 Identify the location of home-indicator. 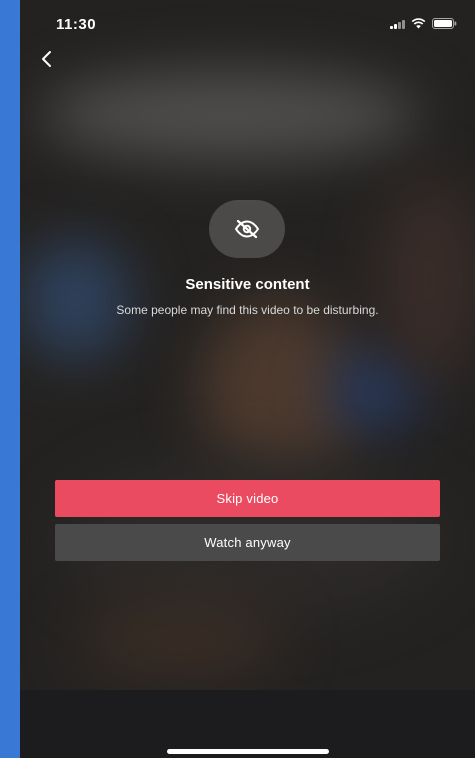
(248, 751).